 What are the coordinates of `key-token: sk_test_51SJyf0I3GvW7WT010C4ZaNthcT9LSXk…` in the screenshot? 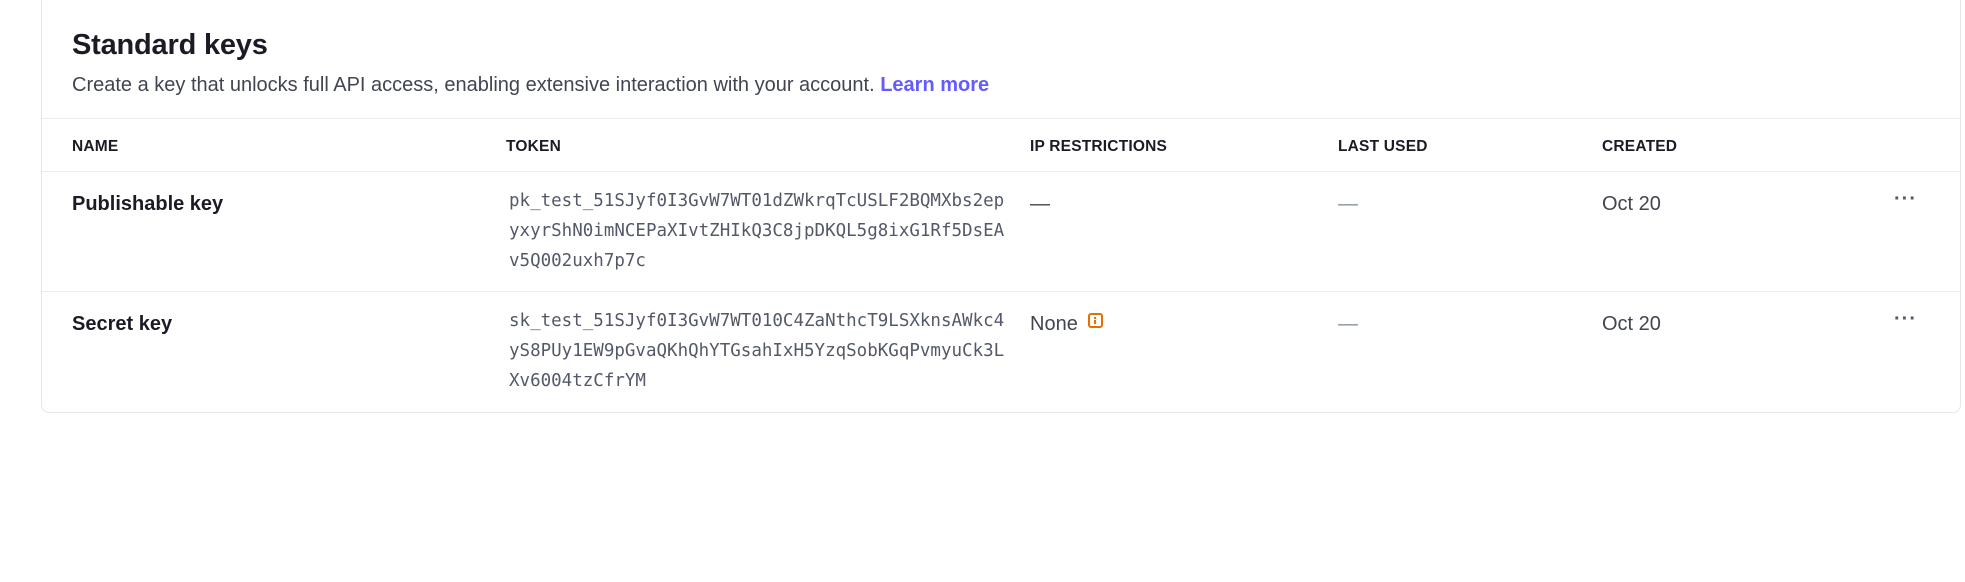 It's located at (759, 351).